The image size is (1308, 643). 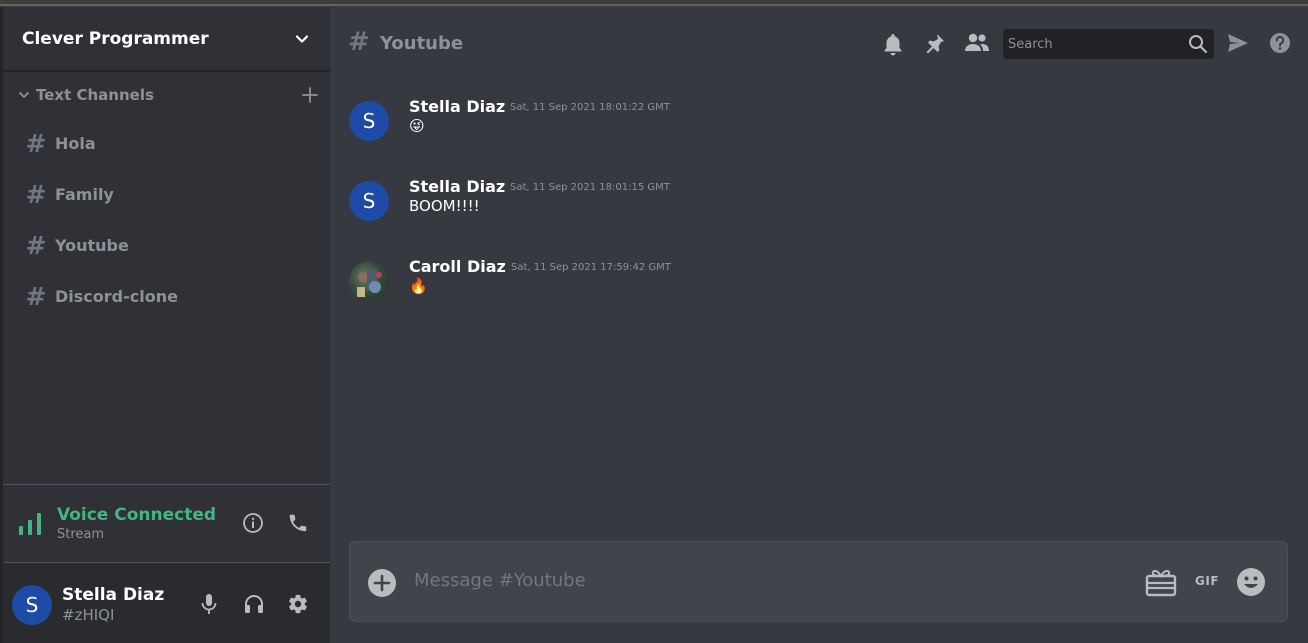 What do you see at coordinates (590, 107) in the screenshot?
I see `message-timestamp: Sat, 11 Sep 2021 18:01:22 GMT` at bounding box center [590, 107].